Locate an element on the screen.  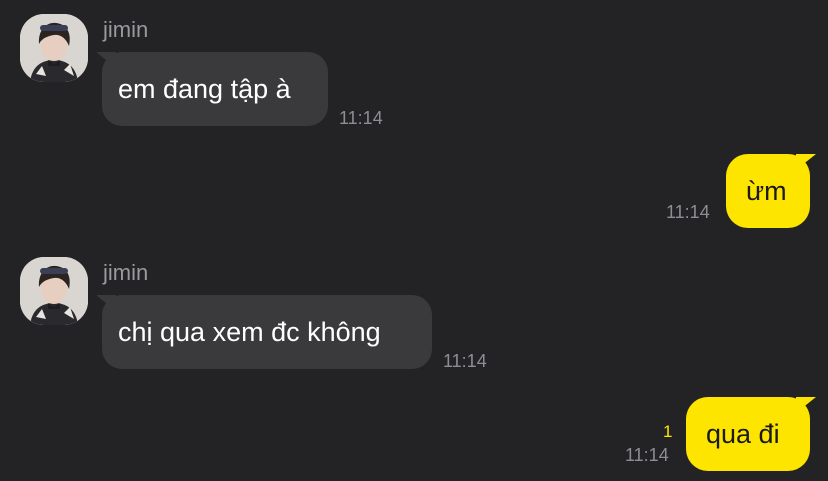
incoming-message-bubble: chị qua xem đc không is located at coordinates (267, 332).